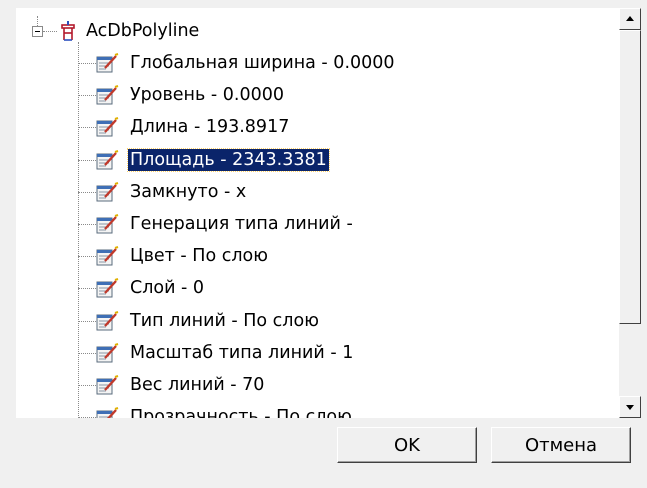 The height and width of the screenshot is (488, 647). I want to click on arrow-down-icon, so click(630, 407).